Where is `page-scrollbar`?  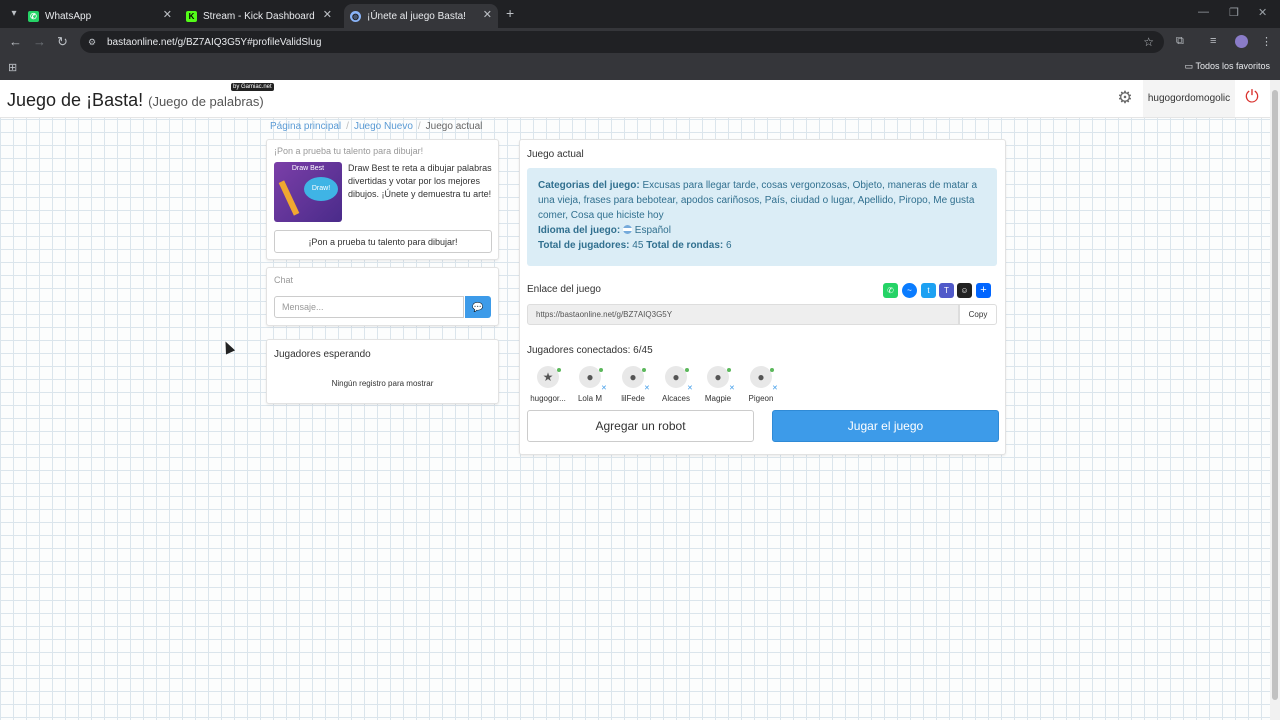
page-scrollbar is located at coordinates (1275, 400).